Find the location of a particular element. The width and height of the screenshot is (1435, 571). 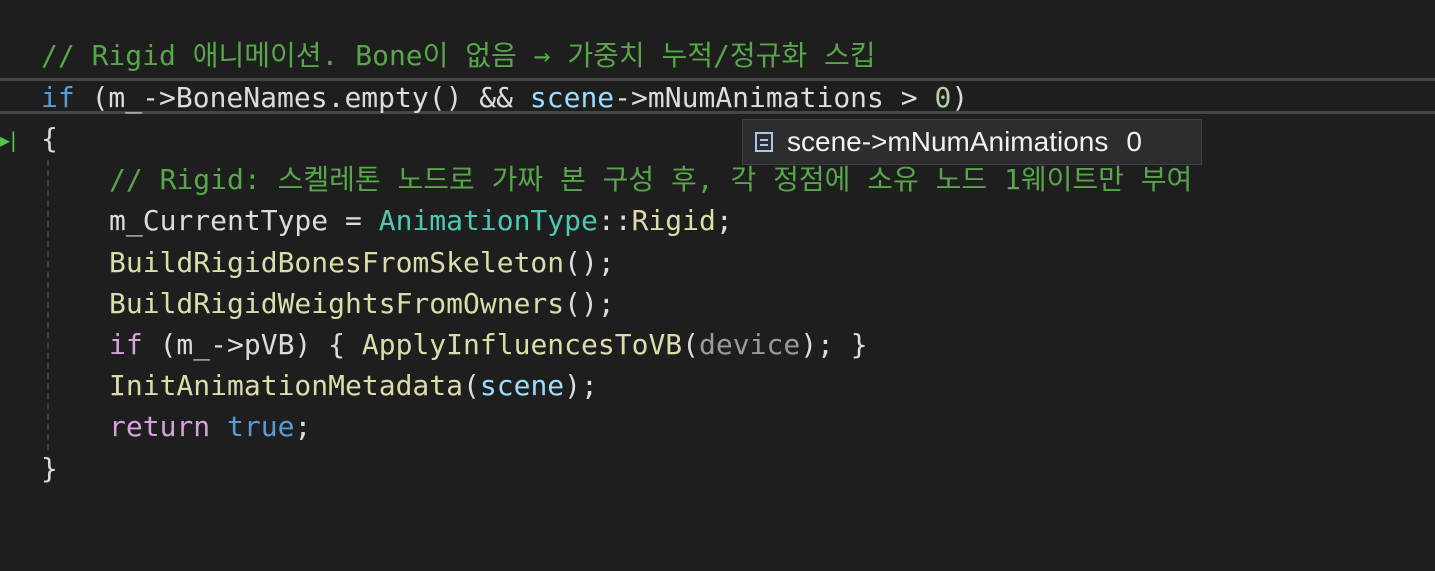

code-text: BuildRigidBonesFromSkeleton(); is located at coordinates (362, 262).